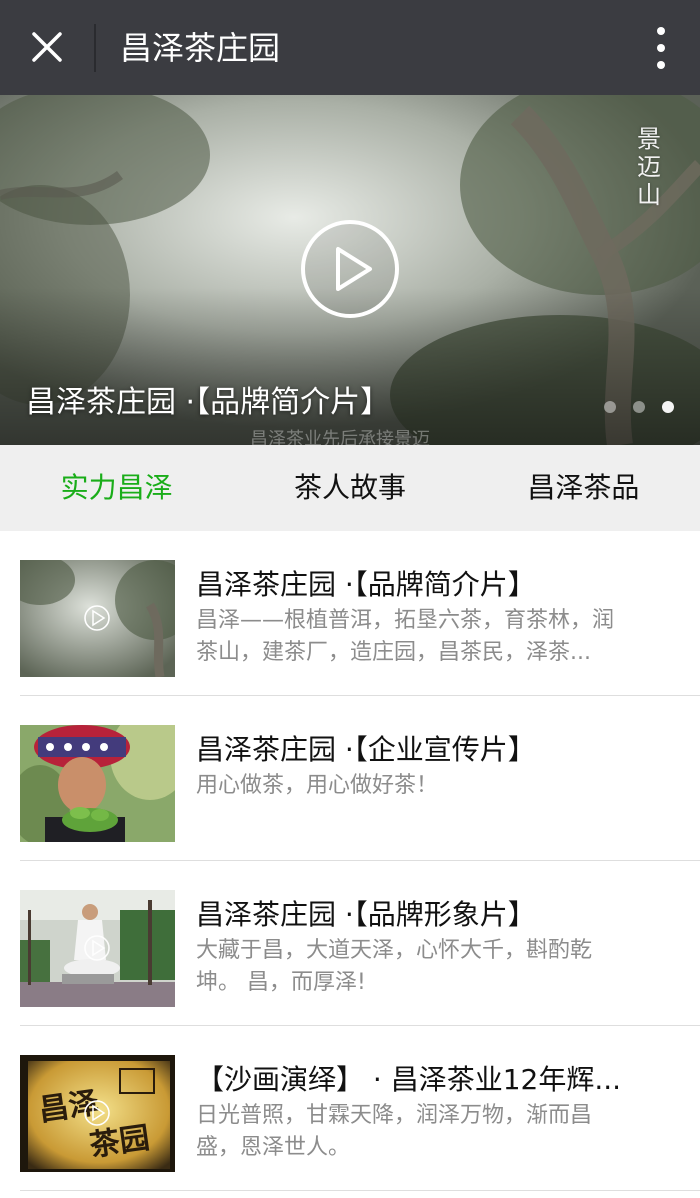 The image size is (700, 1198). I want to click on list-item: 昌泽茶庄园 ·【企业宣传片】 用心做茶，用心做好茶！, so click(360, 778).